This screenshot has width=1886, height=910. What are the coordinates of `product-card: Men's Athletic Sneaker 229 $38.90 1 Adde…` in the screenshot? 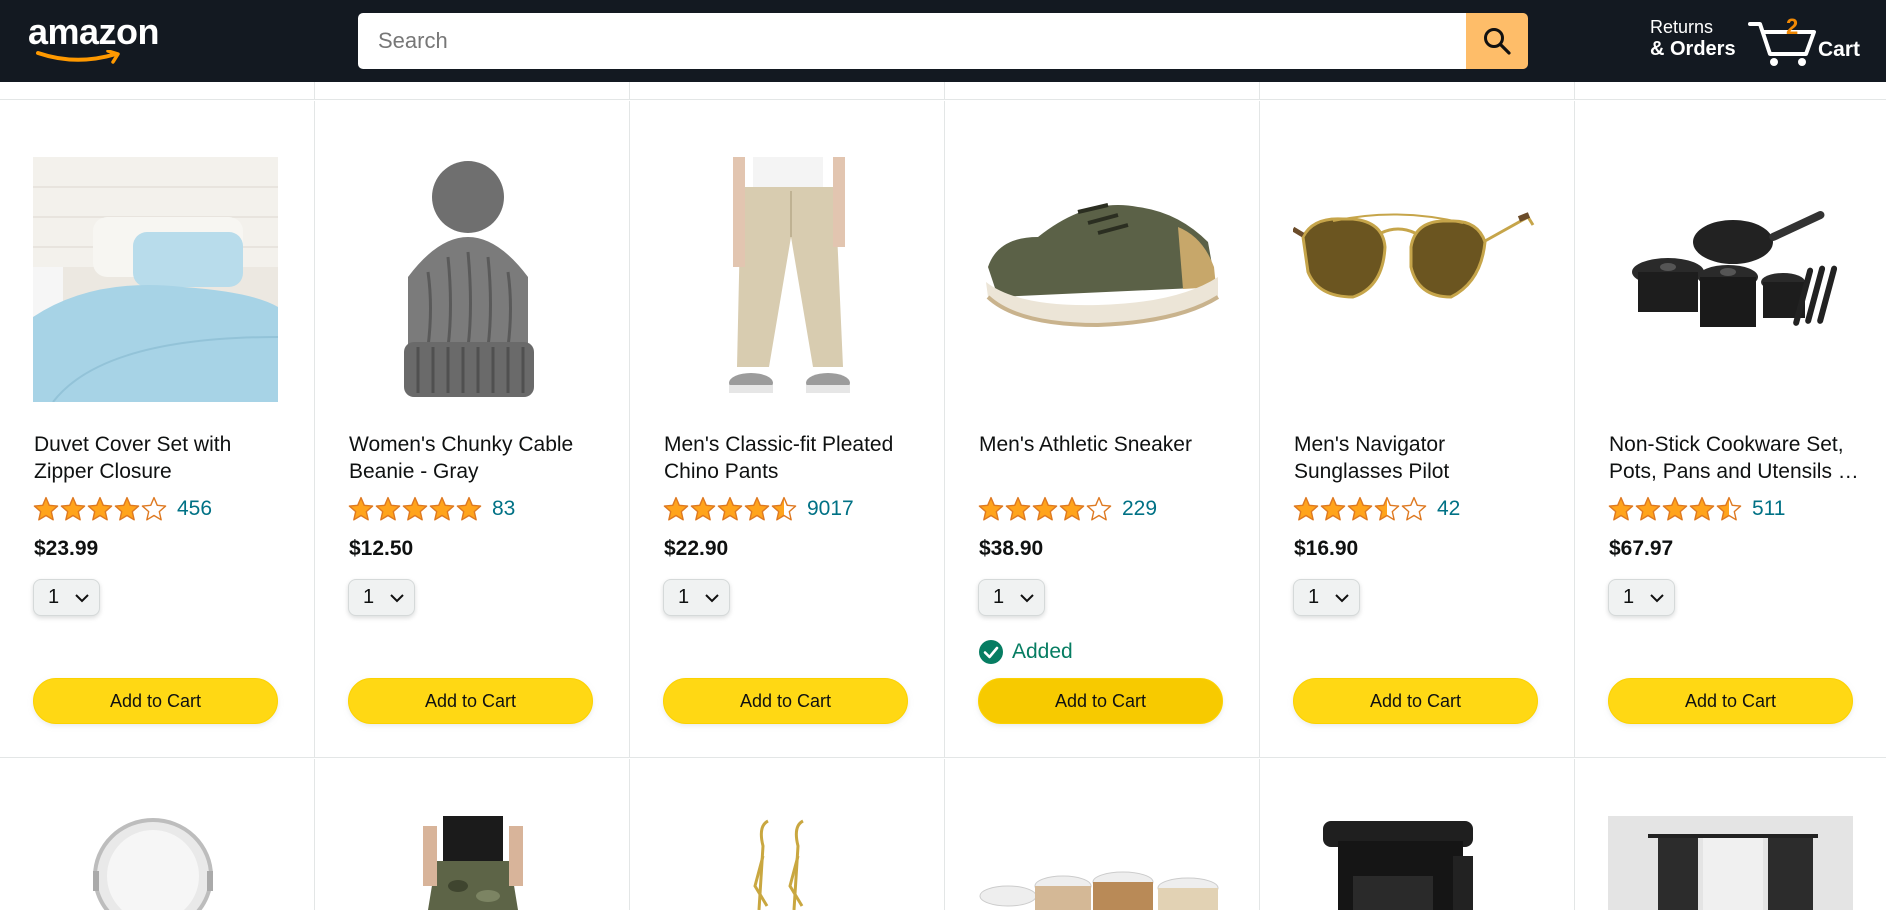 It's located at (1102, 429).